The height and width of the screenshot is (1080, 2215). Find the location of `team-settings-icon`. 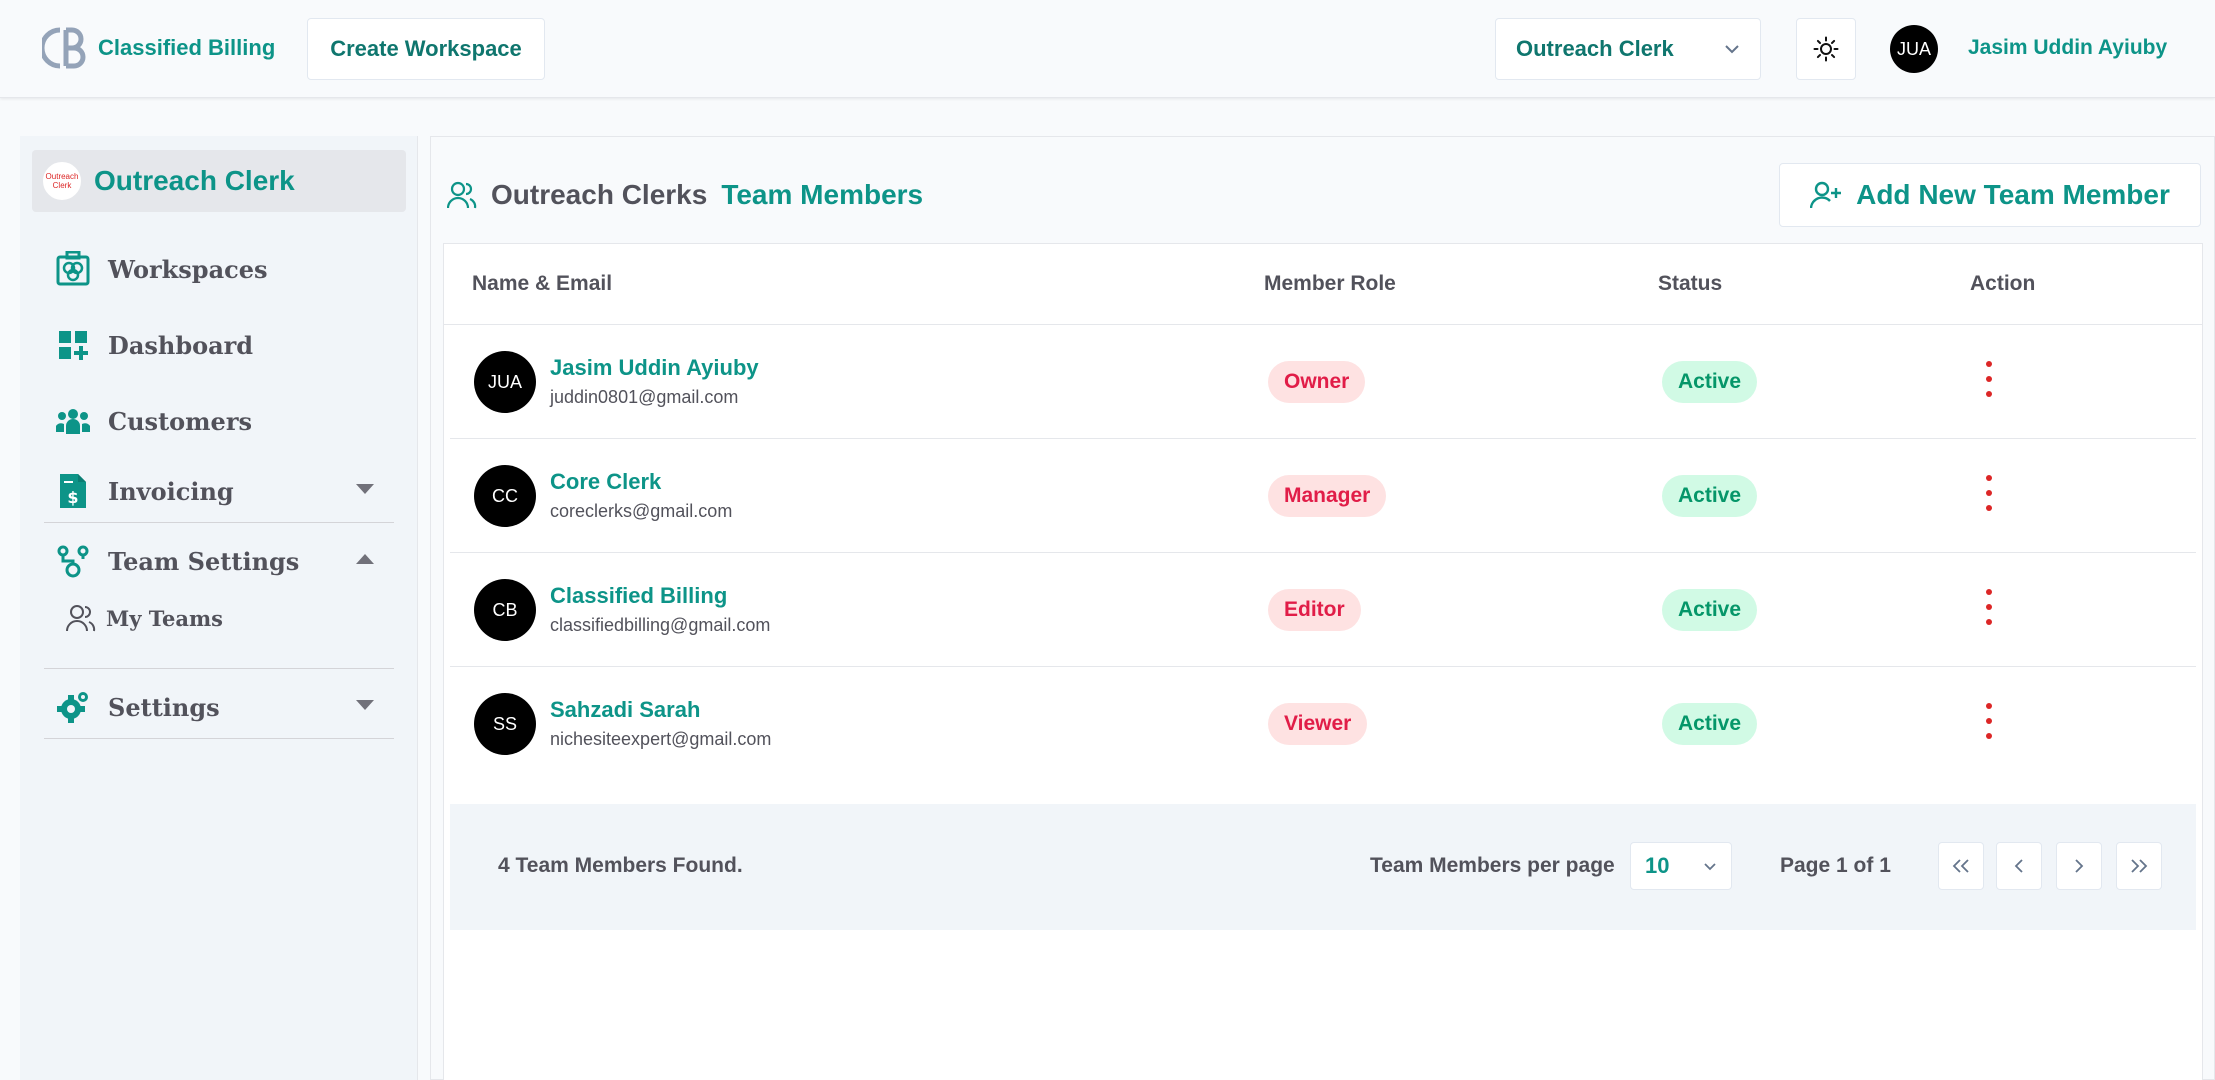

team-settings-icon is located at coordinates (73, 561).